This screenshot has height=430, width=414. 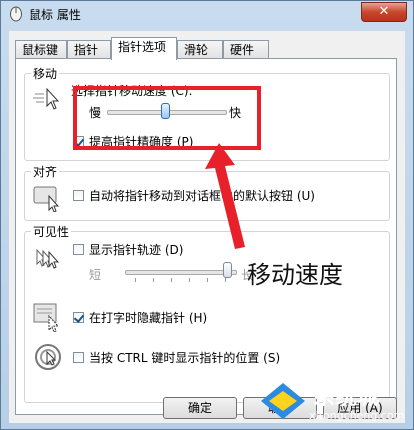 I want to click on annotation-text: 移动速度, so click(x=295, y=275).